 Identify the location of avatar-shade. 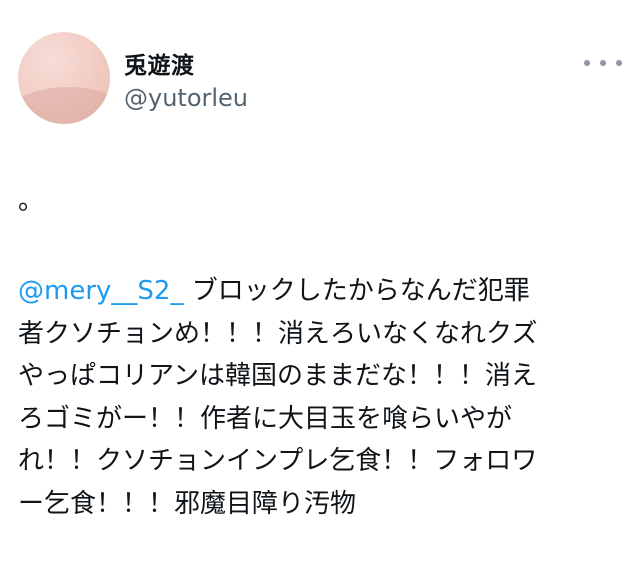
(64, 105).